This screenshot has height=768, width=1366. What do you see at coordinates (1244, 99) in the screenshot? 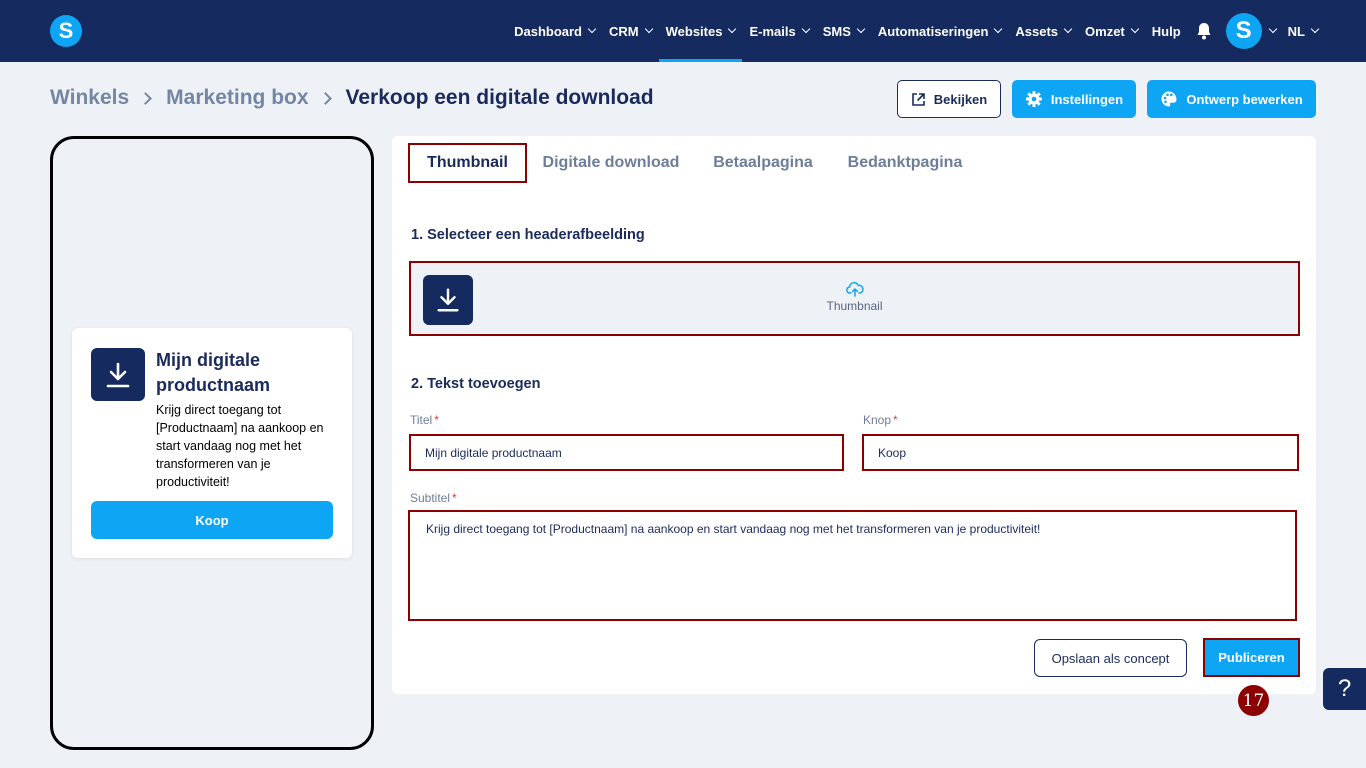
I see `edit-design-button-label: Ontwerp bewerken` at bounding box center [1244, 99].